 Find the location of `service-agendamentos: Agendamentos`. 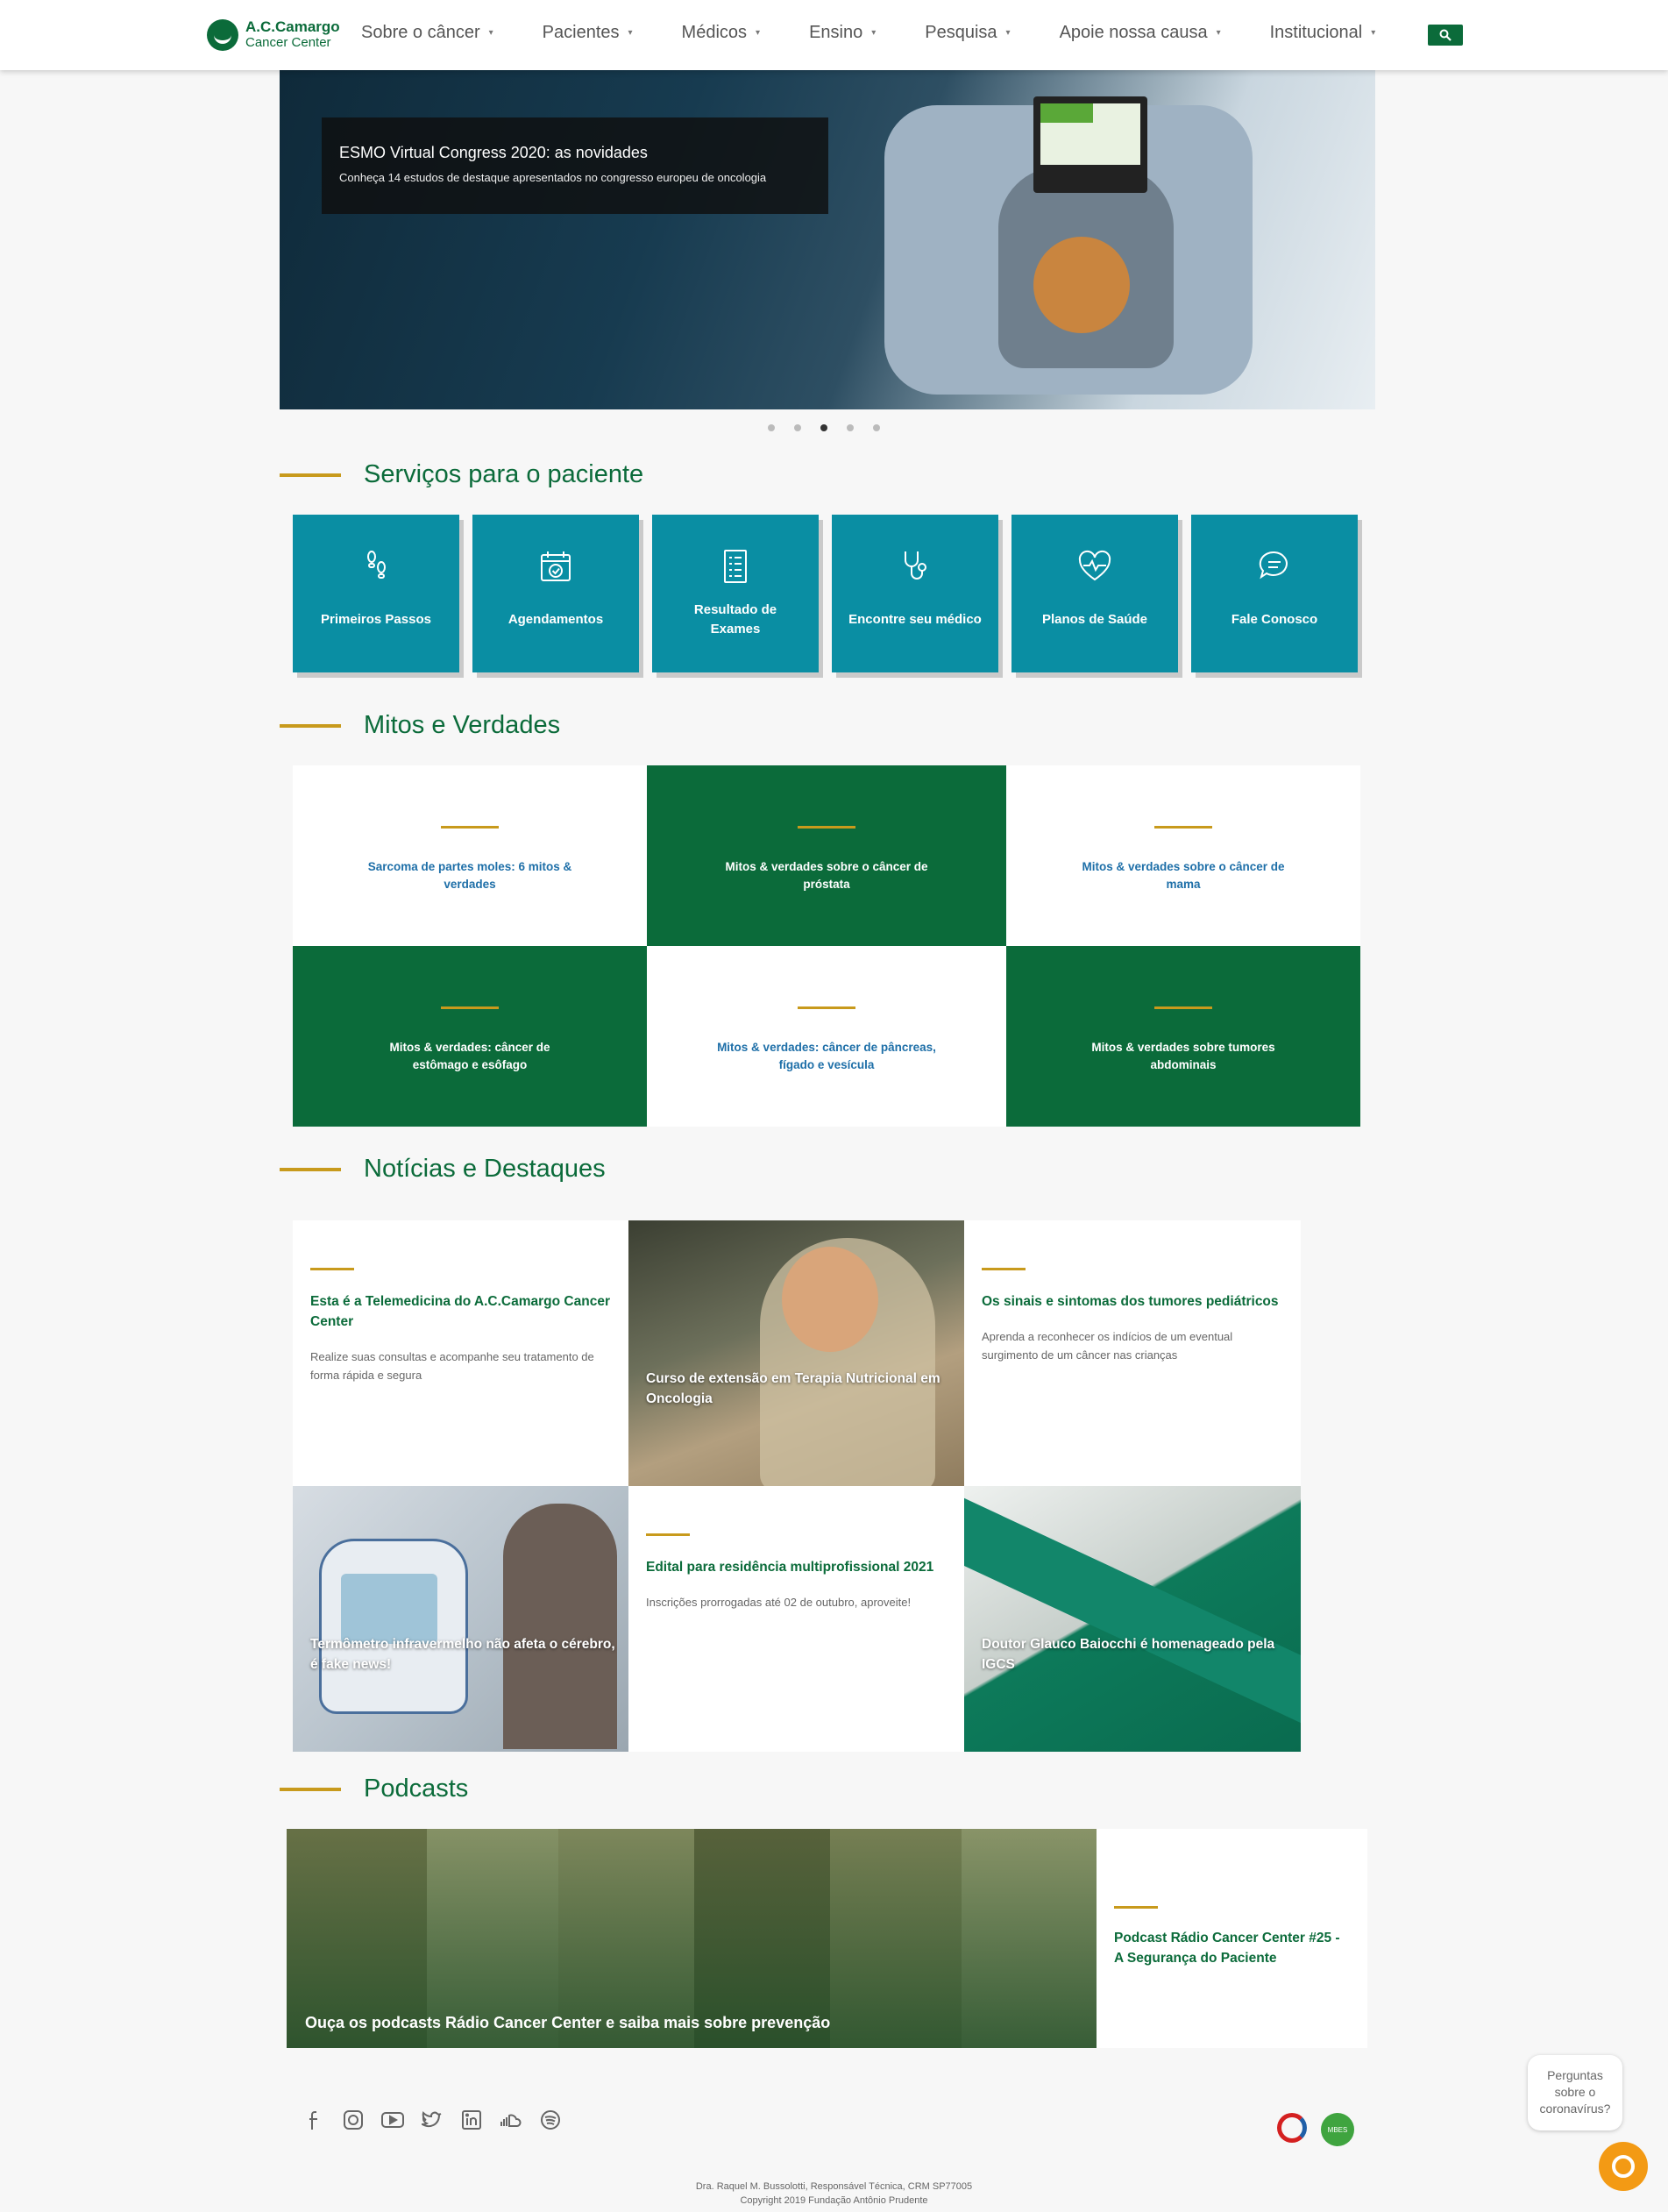

service-agendamentos: Agendamentos is located at coordinates (555, 593).